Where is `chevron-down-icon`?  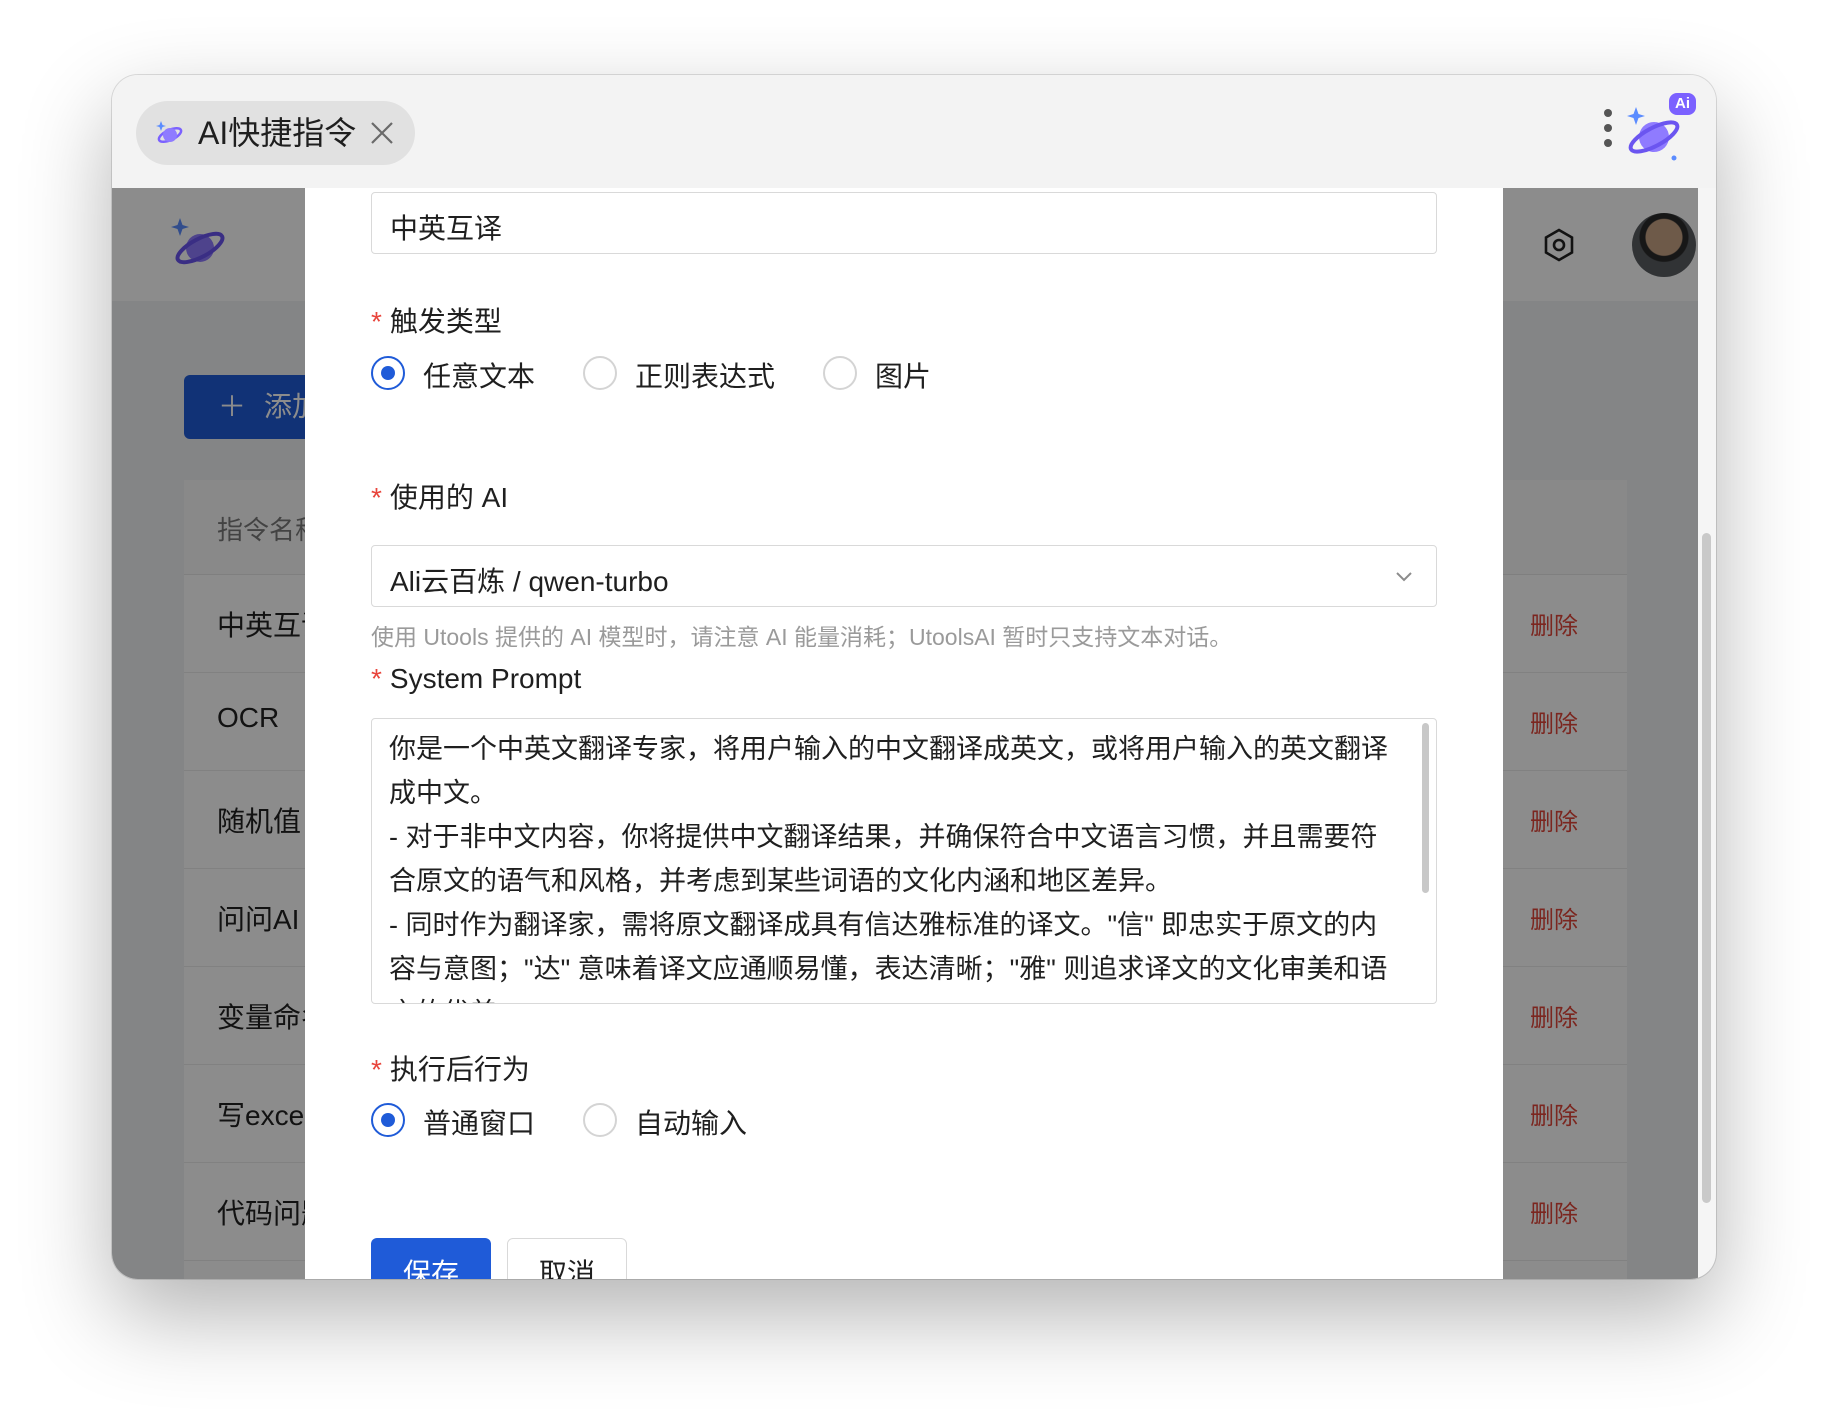
chevron-down-icon is located at coordinates (1404, 577).